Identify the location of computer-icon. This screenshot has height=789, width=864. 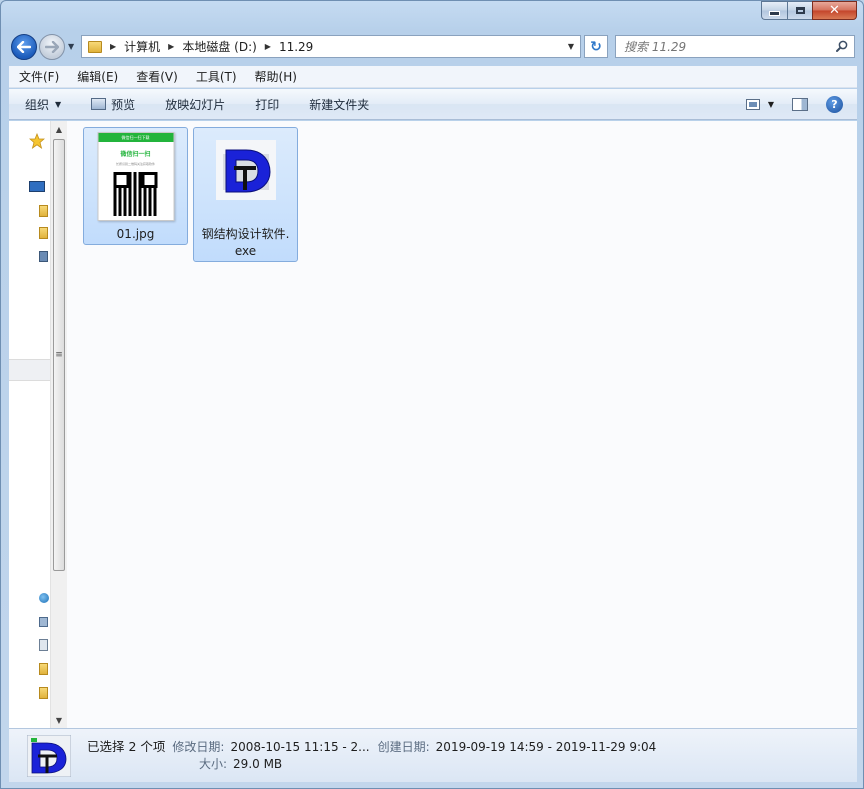
(43, 256).